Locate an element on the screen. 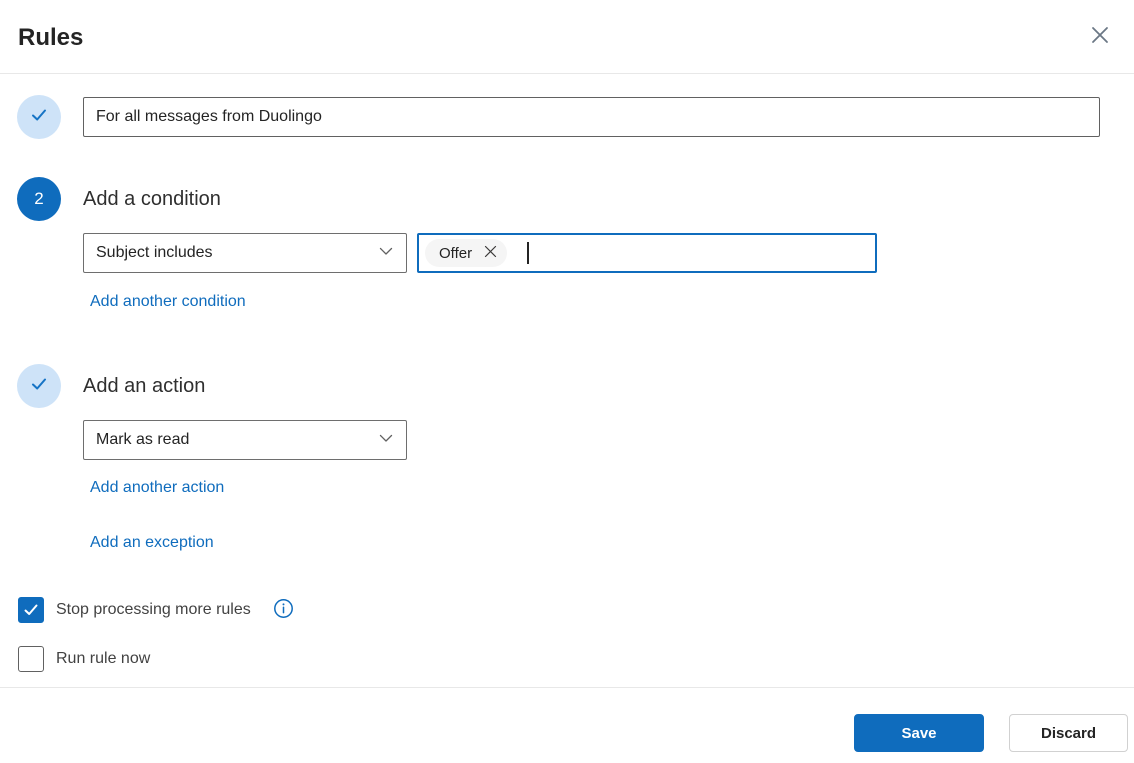 The height and width of the screenshot is (763, 1134). tag-remove-button is located at coordinates (490, 253).